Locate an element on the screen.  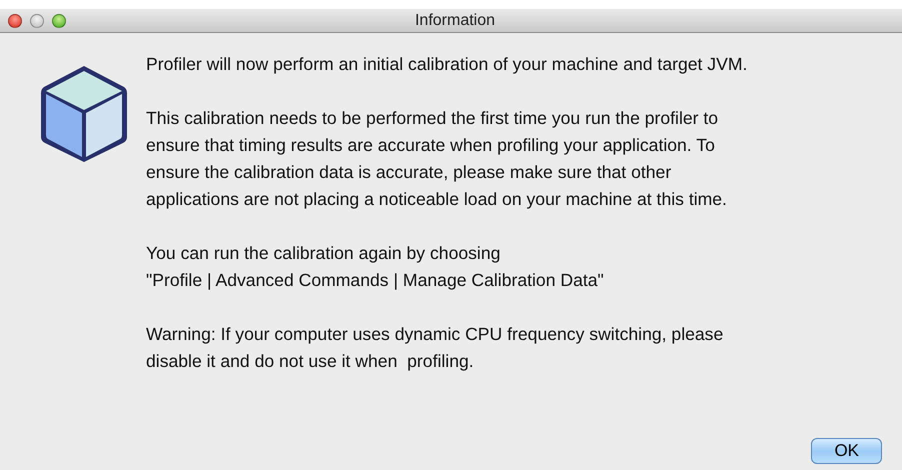
message-text: This calibration needs to be performed the first time you run the profiler to ensure that timing results are accurate when profiling your application. To ensure the calibration data is accurate, please make sure that other applications are not placing a noticeable load on your machine at this time. is located at coordinates (437, 159).